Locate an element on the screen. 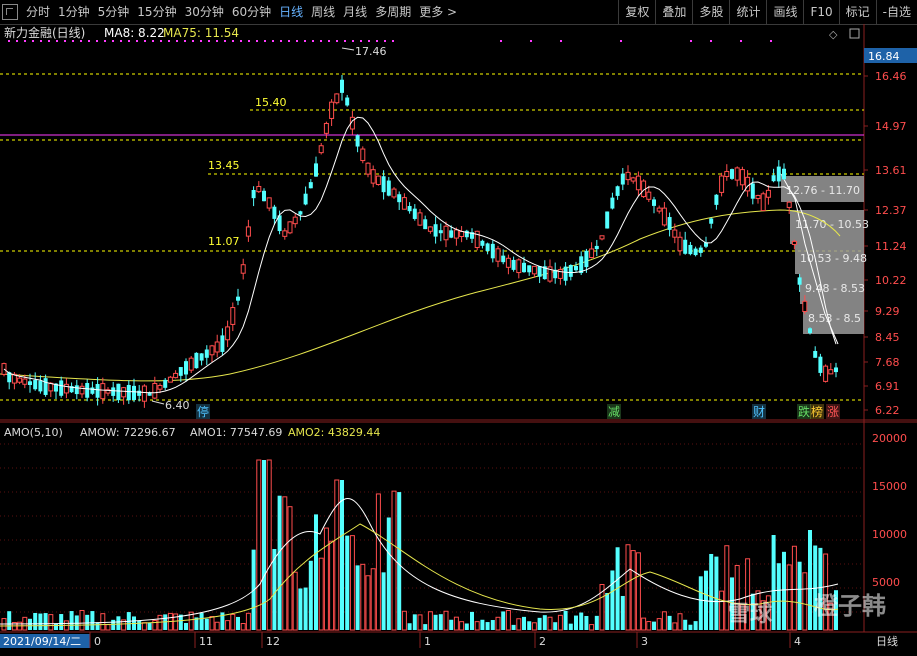  x-tick-label: 3 is located at coordinates (644, 641).